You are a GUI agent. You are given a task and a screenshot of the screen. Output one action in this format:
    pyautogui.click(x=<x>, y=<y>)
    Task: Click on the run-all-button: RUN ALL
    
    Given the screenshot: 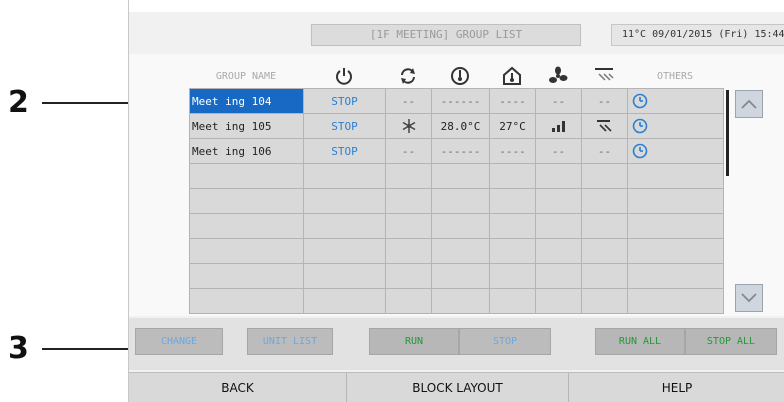 What is the action you would take?
    pyautogui.click(x=640, y=341)
    